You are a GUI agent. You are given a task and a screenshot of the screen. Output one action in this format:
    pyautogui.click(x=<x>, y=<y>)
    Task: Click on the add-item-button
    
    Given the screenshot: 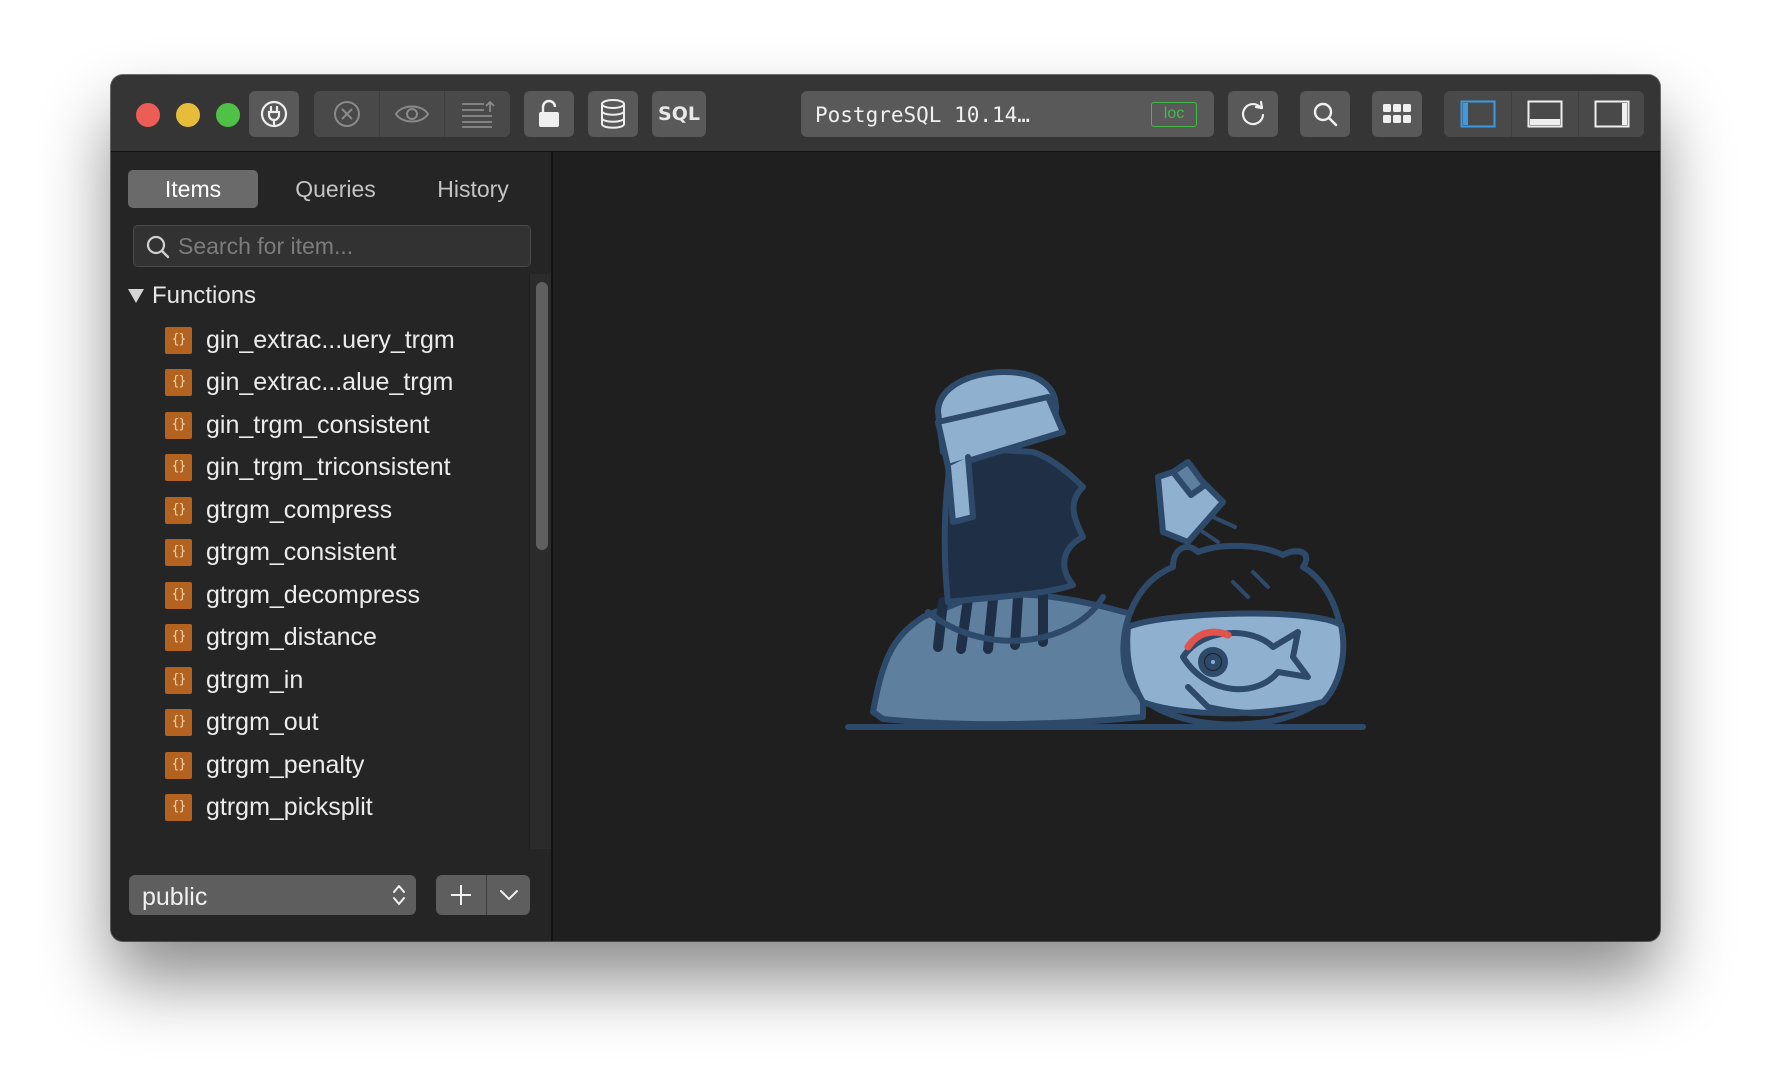 What is the action you would take?
    pyautogui.click(x=461, y=895)
    